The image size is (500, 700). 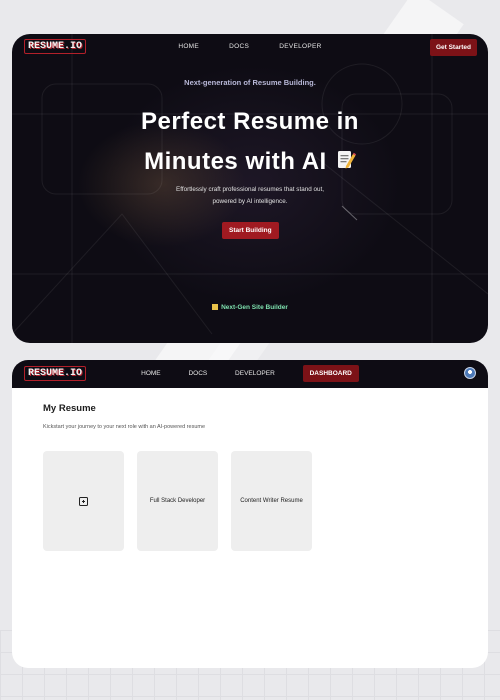 I want to click on page-title: My Resume, so click(x=69, y=408).